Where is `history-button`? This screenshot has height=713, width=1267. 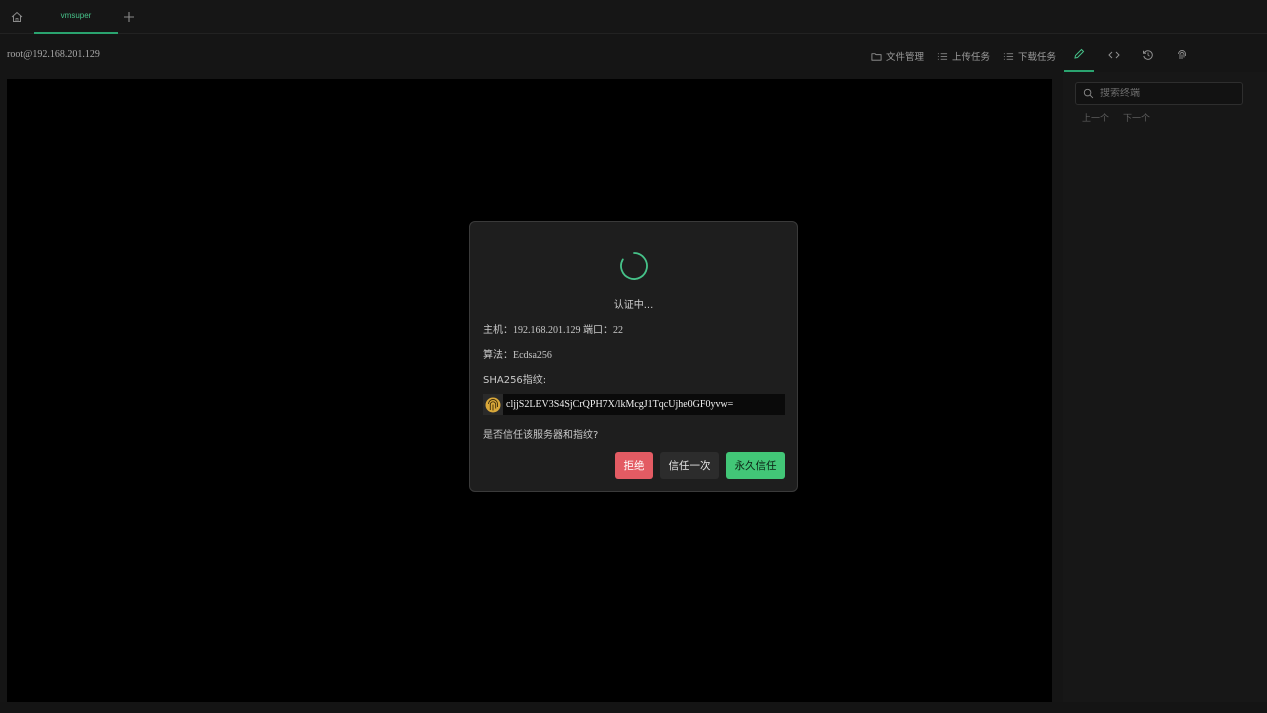 history-button is located at coordinates (1148, 55).